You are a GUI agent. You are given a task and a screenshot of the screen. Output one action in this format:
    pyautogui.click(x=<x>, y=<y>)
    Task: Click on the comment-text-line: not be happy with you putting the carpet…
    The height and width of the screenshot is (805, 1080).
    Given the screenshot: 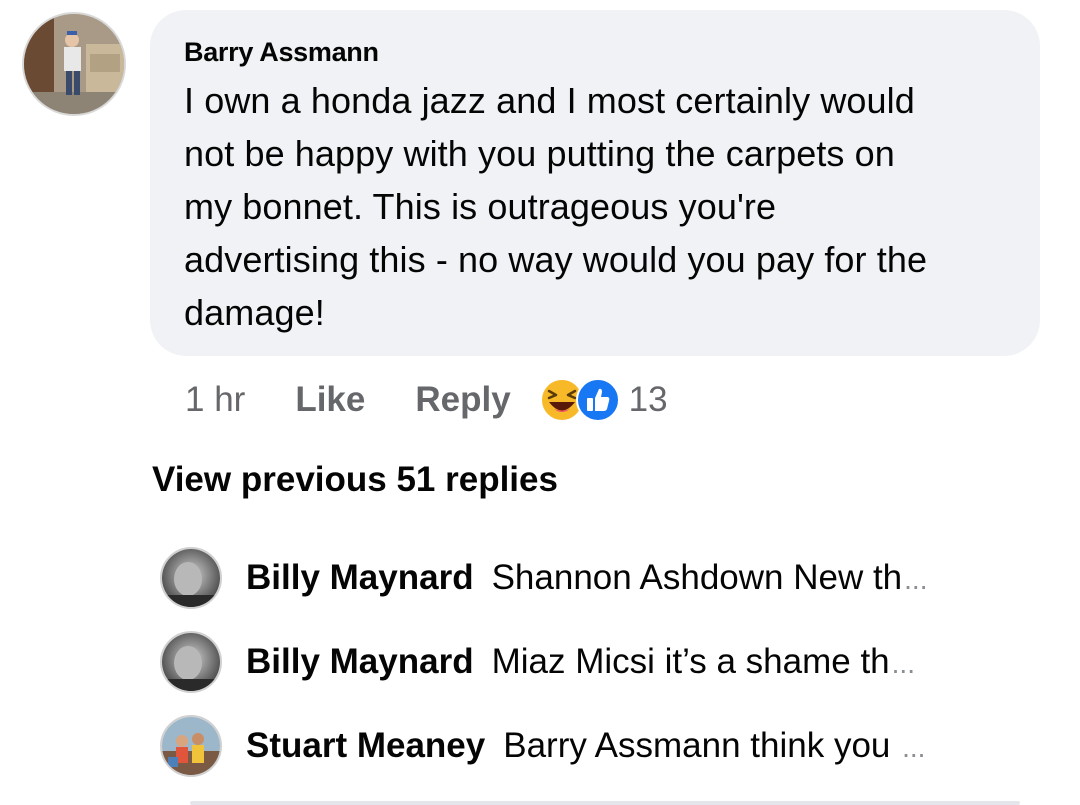 What is the action you would take?
    pyautogui.click(x=539, y=153)
    